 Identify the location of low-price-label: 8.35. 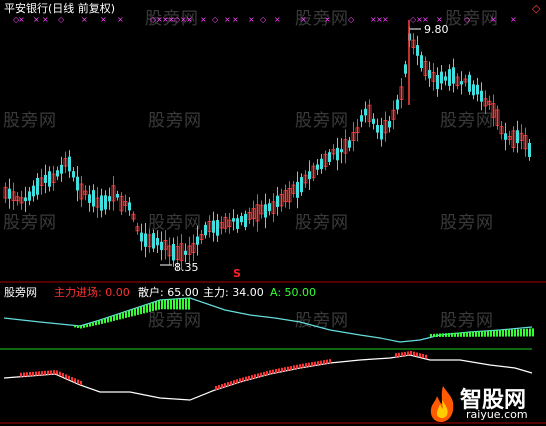
(186, 267).